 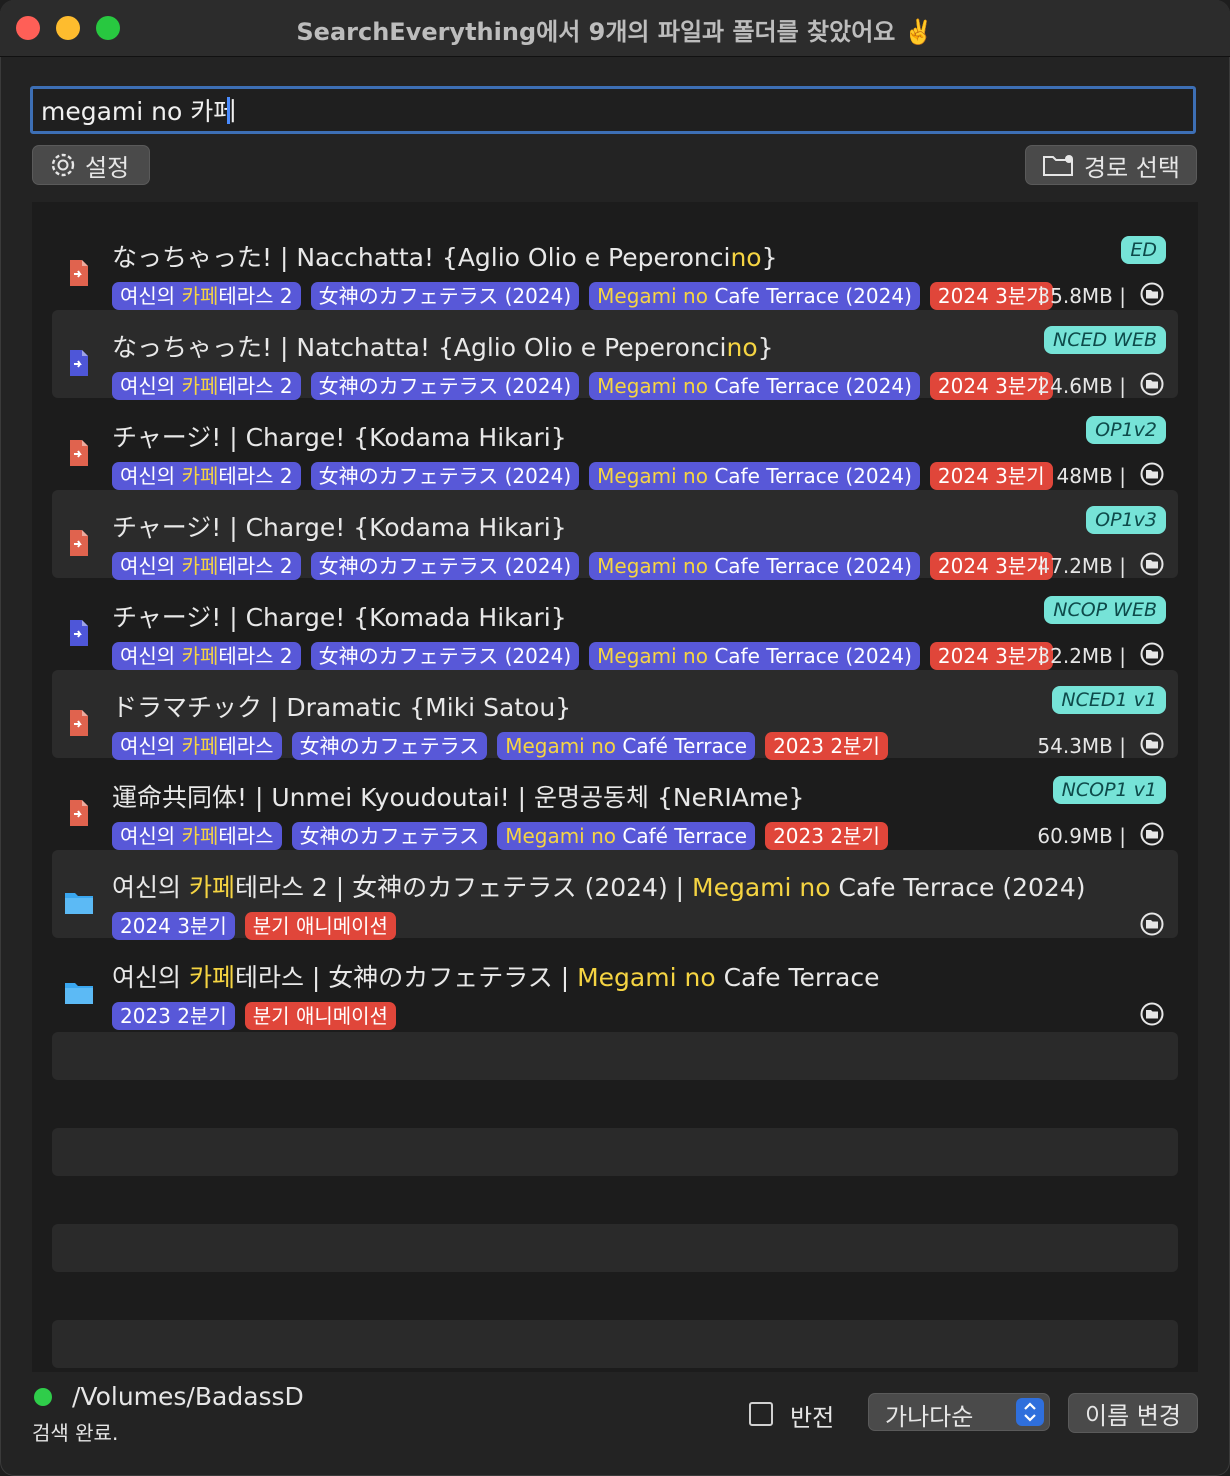 What do you see at coordinates (1126, 520) in the screenshot?
I see `type-badge: OP1v3` at bounding box center [1126, 520].